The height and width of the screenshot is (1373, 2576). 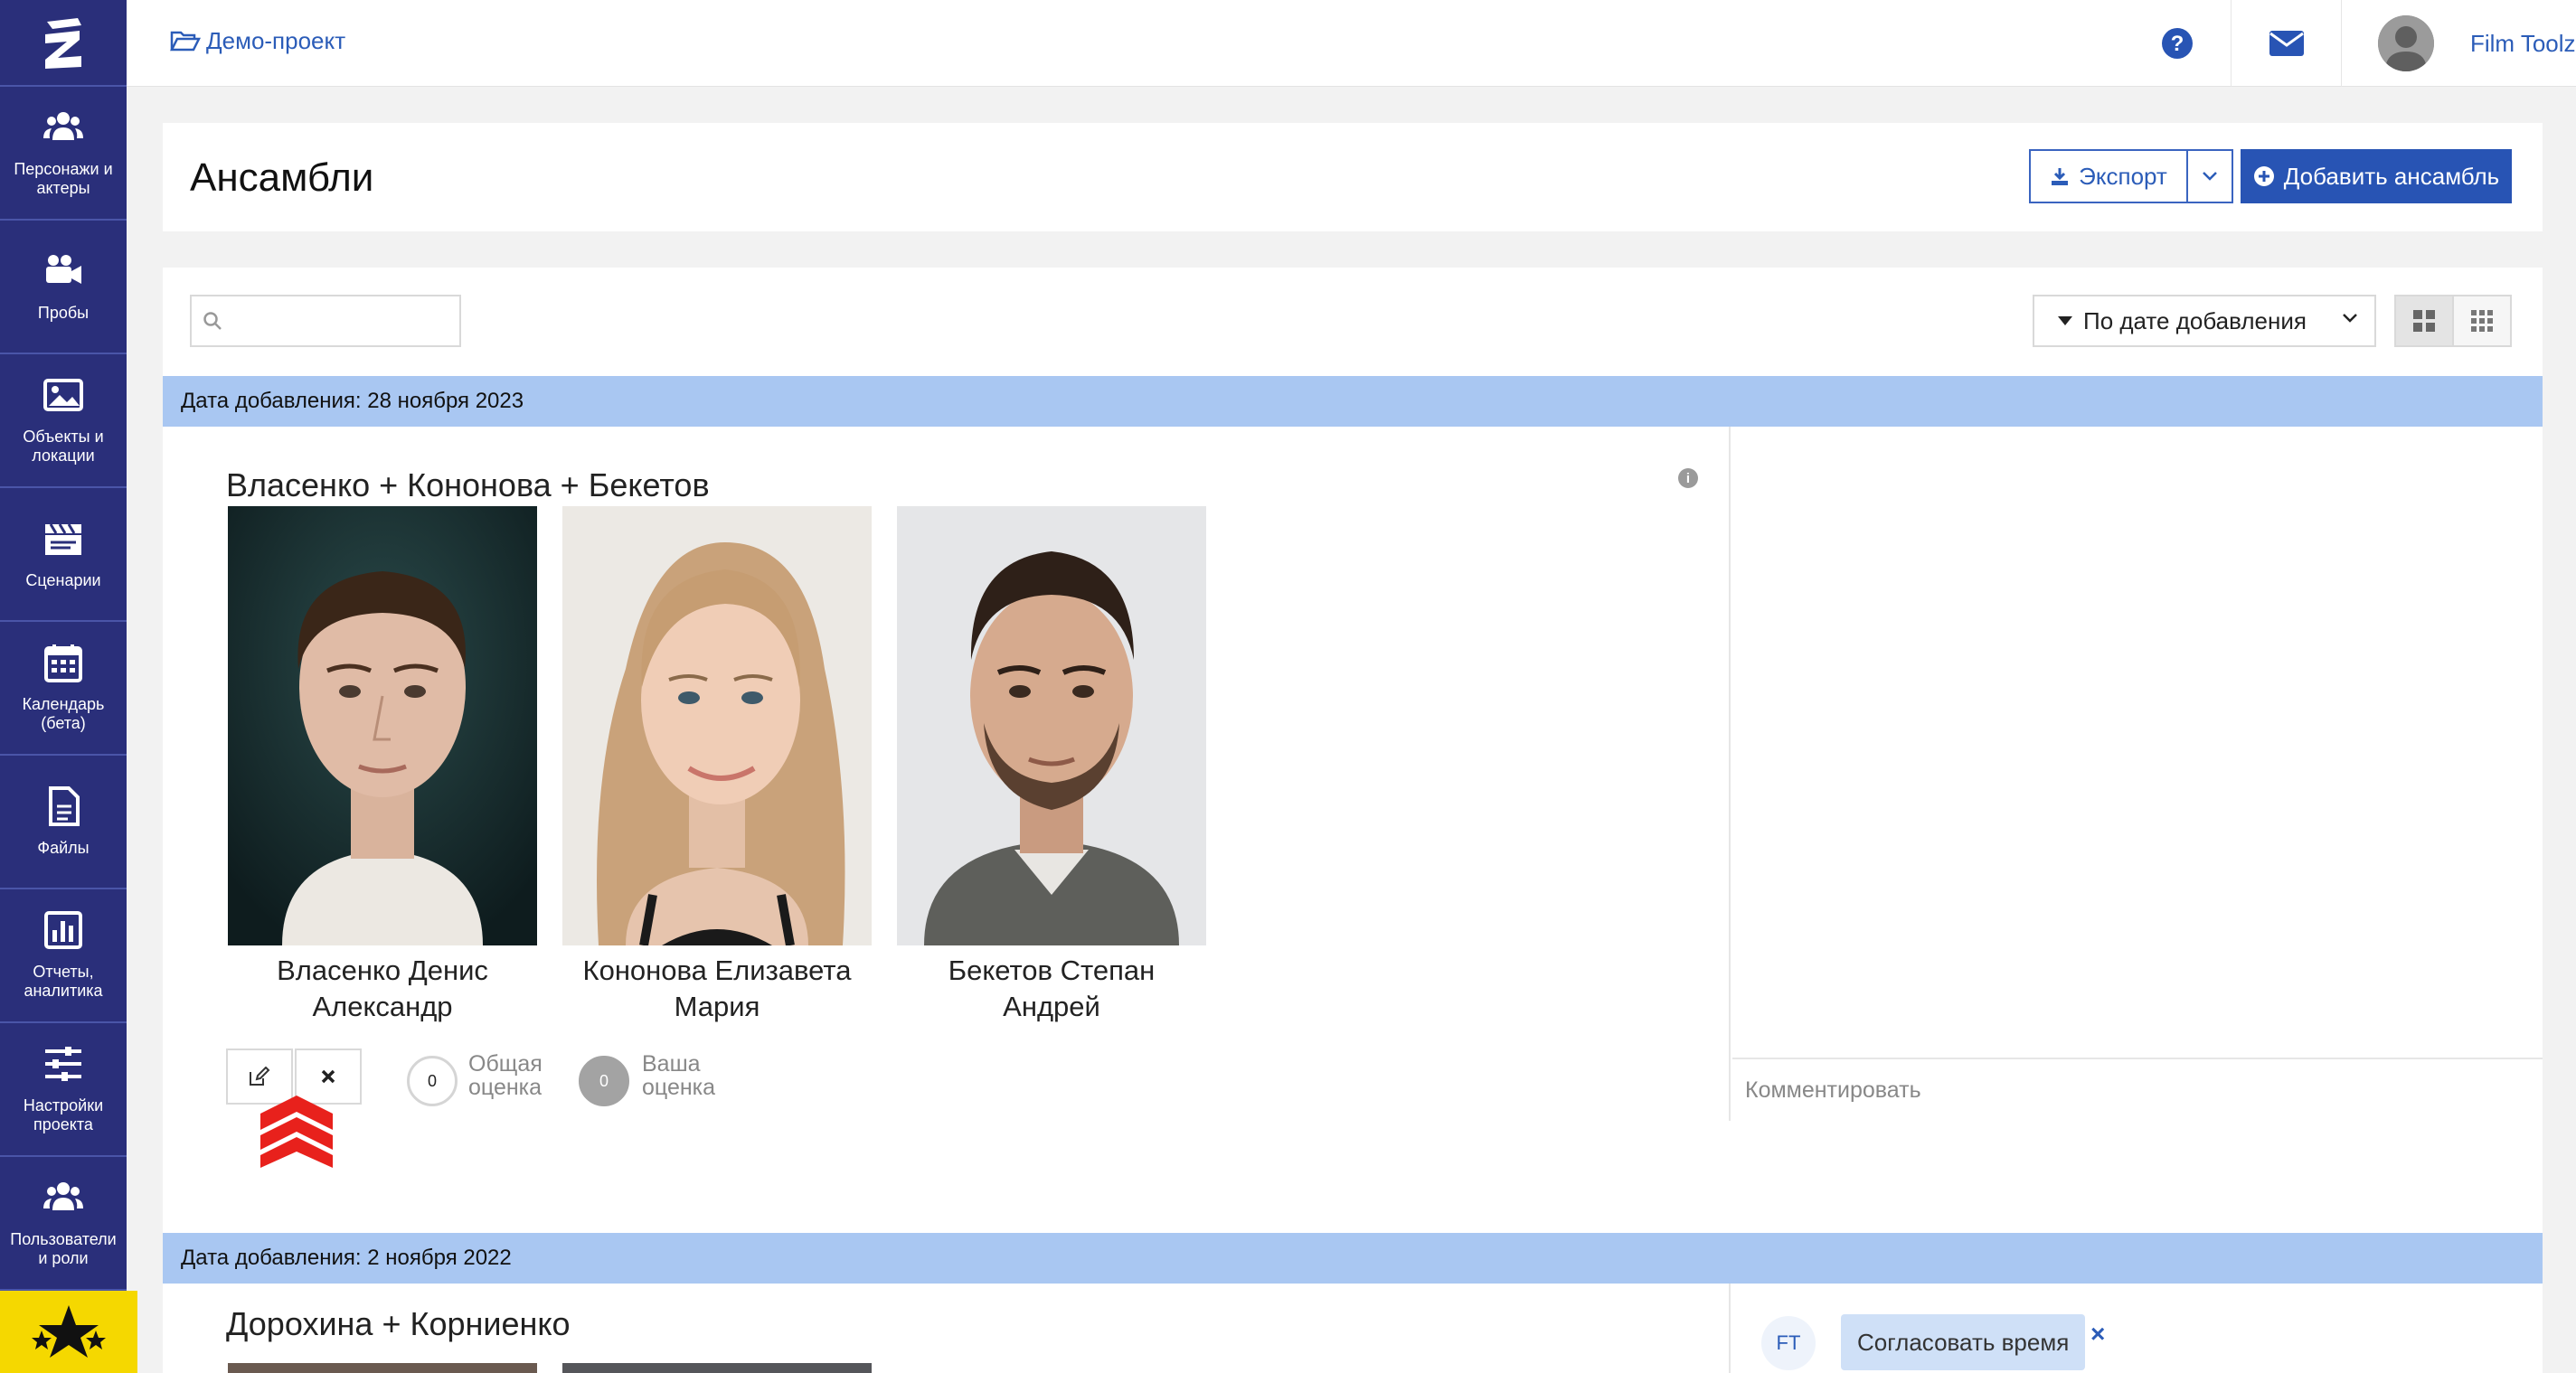 I want to click on your-score-label: Ваша оценка, so click(x=679, y=1075).